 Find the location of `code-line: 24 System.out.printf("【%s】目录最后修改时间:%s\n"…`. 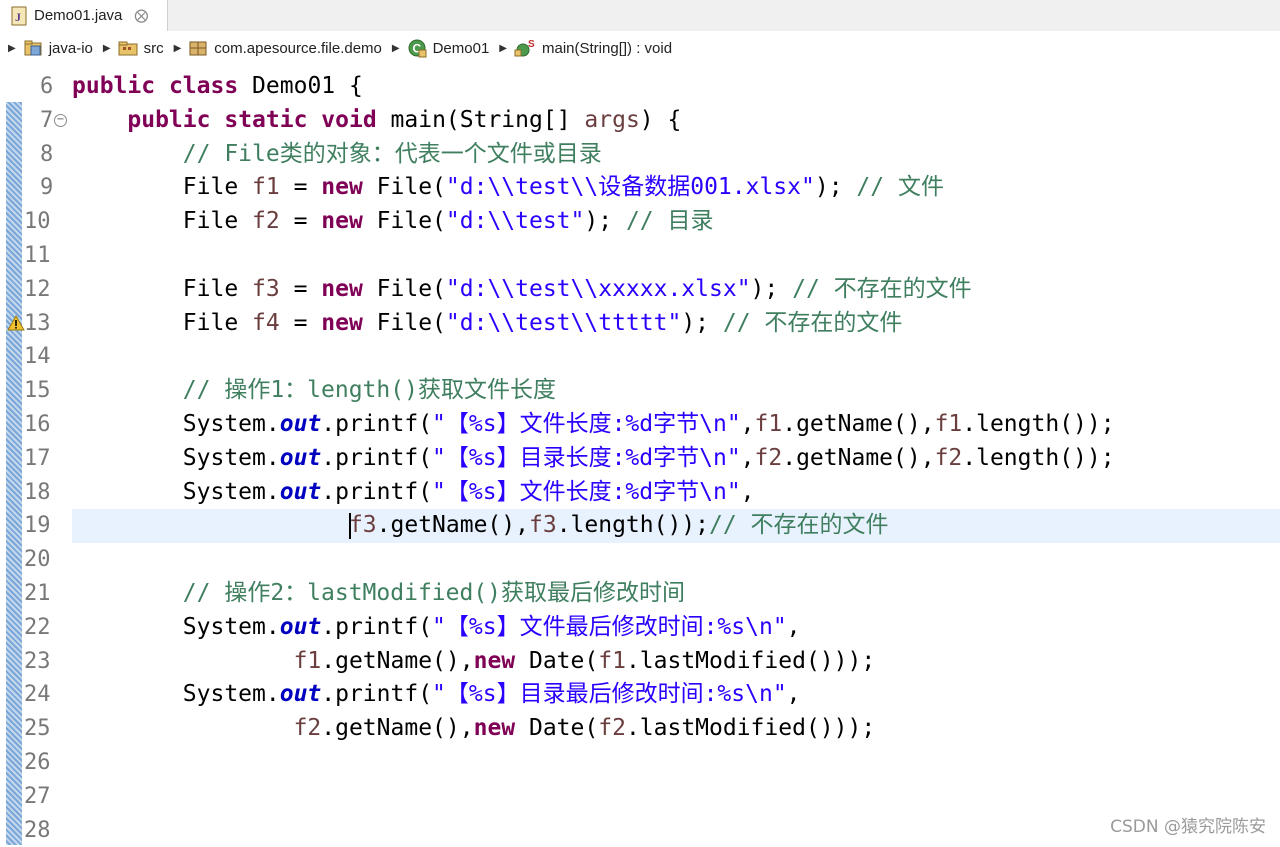

code-line: 24 System.out.printf("【%s】目录最后修改时间:%s\n"… is located at coordinates (640, 695).